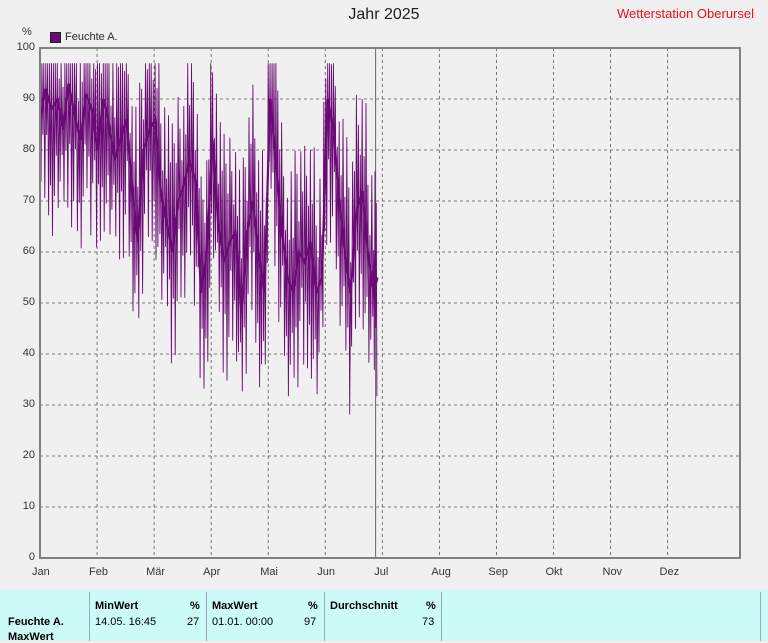  I want to click on x-tick-label: Jul, so click(381, 572).